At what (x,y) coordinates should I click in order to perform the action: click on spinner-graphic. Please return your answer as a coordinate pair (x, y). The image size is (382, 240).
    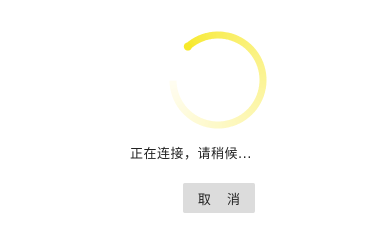
    Looking at the image, I should click on (218, 80).